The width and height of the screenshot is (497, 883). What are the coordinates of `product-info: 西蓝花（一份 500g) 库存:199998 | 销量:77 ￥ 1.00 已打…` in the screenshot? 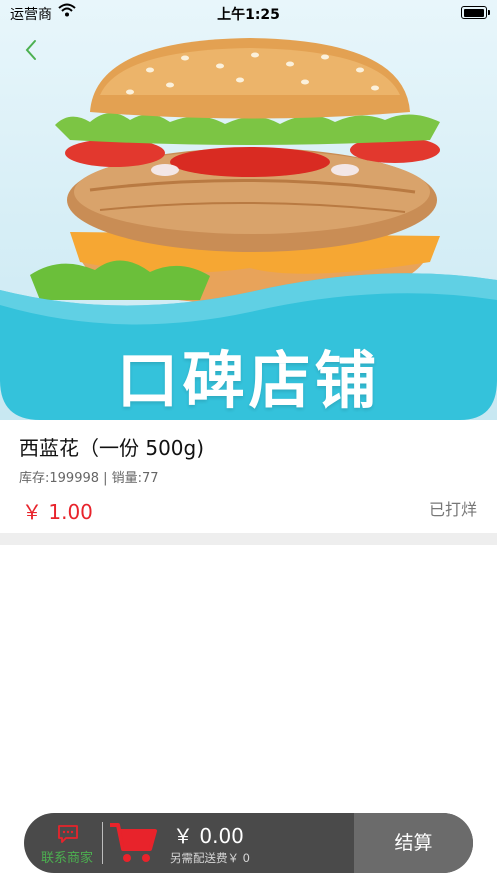 It's located at (248, 477).